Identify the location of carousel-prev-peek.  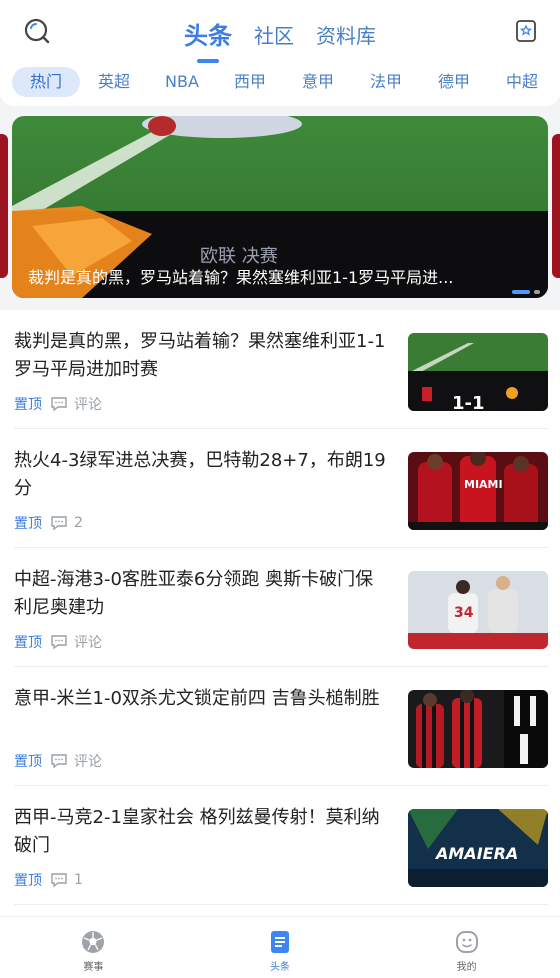
(4, 206).